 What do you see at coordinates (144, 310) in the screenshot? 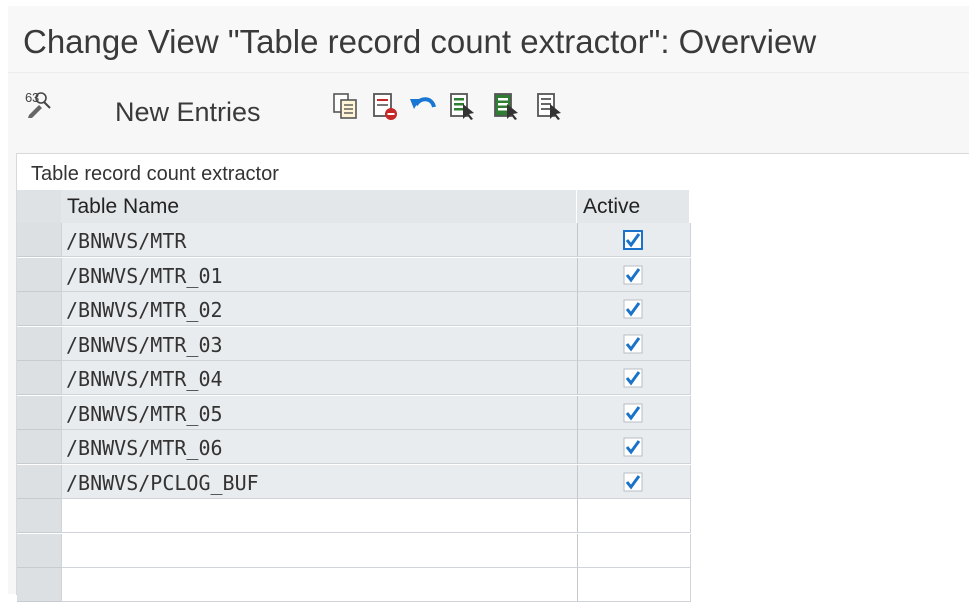
I see `table-name-value: /BNWVS/MTR_02` at bounding box center [144, 310].